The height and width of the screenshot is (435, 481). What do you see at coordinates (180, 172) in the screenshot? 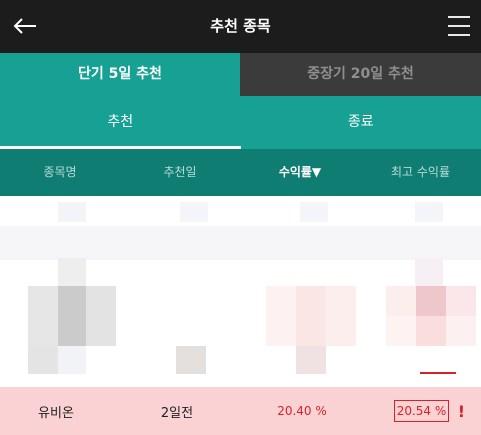
I see `column-recommend-date: 추천일` at bounding box center [180, 172].